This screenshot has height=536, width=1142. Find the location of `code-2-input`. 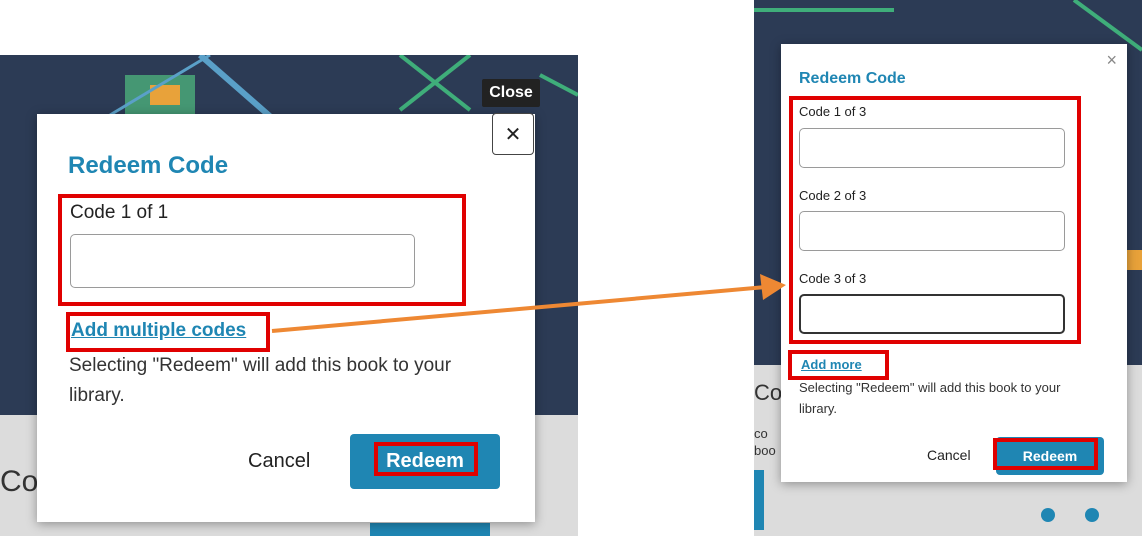

code-2-input is located at coordinates (932, 231).